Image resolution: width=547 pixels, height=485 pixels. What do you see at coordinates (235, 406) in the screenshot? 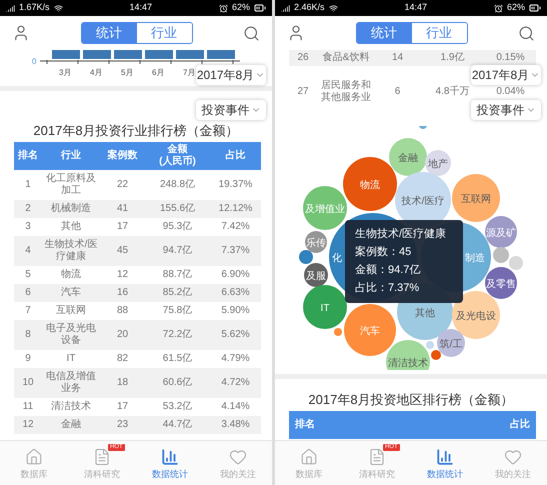
I see `table-cell: 4.14%` at bounding box center [235, 406].